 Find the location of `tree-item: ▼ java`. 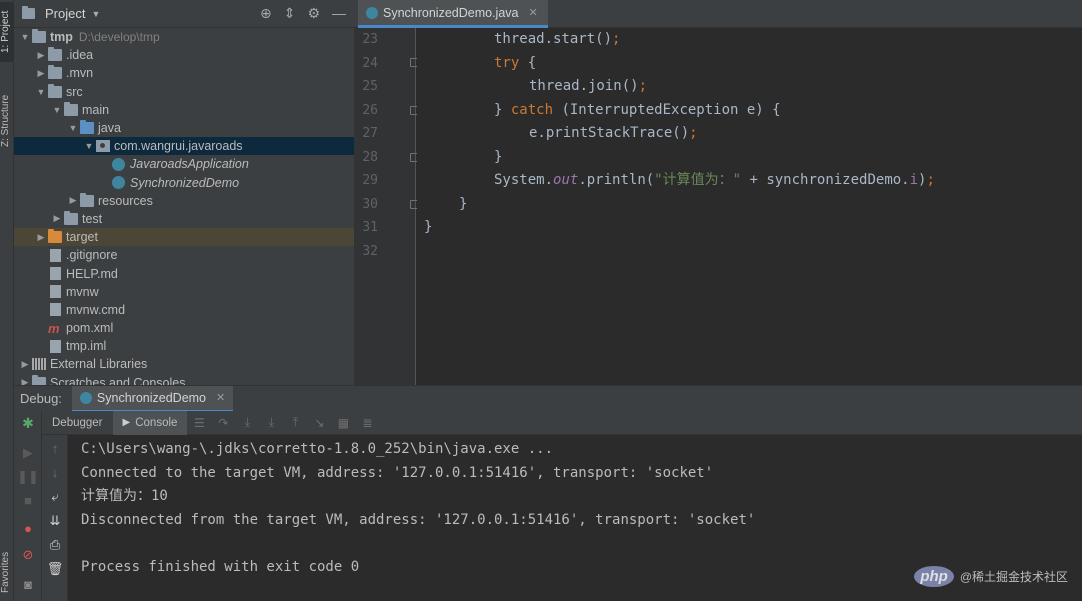

tree-item: ▼ java is located at coordinates (184, 128).